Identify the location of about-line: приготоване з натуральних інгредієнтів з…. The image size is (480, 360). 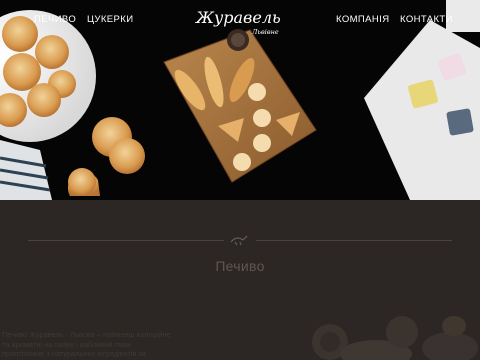
(74, 354).